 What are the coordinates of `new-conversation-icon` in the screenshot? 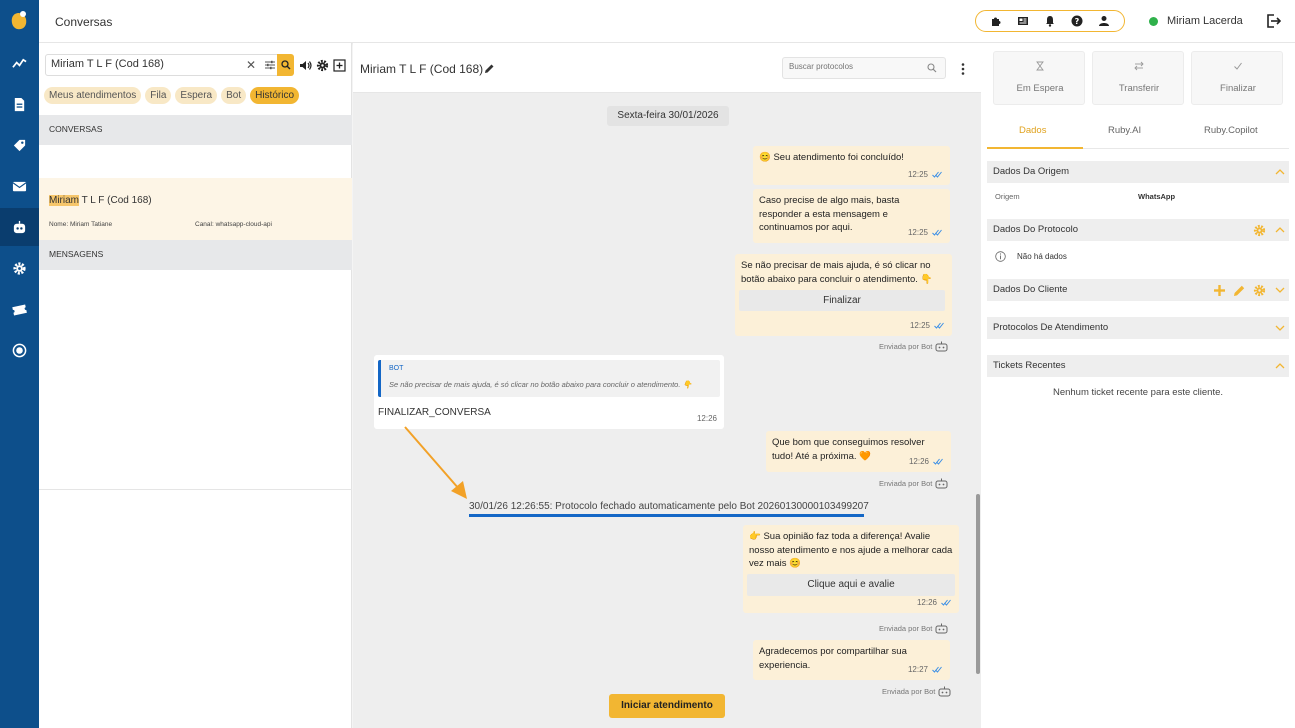 It's located at (339, 65).